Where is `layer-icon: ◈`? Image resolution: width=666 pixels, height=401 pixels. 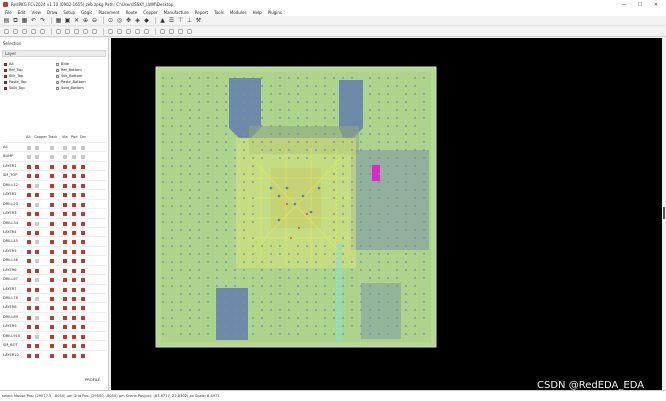
layer-icon: ◈ is located at coordinates (137, 20).